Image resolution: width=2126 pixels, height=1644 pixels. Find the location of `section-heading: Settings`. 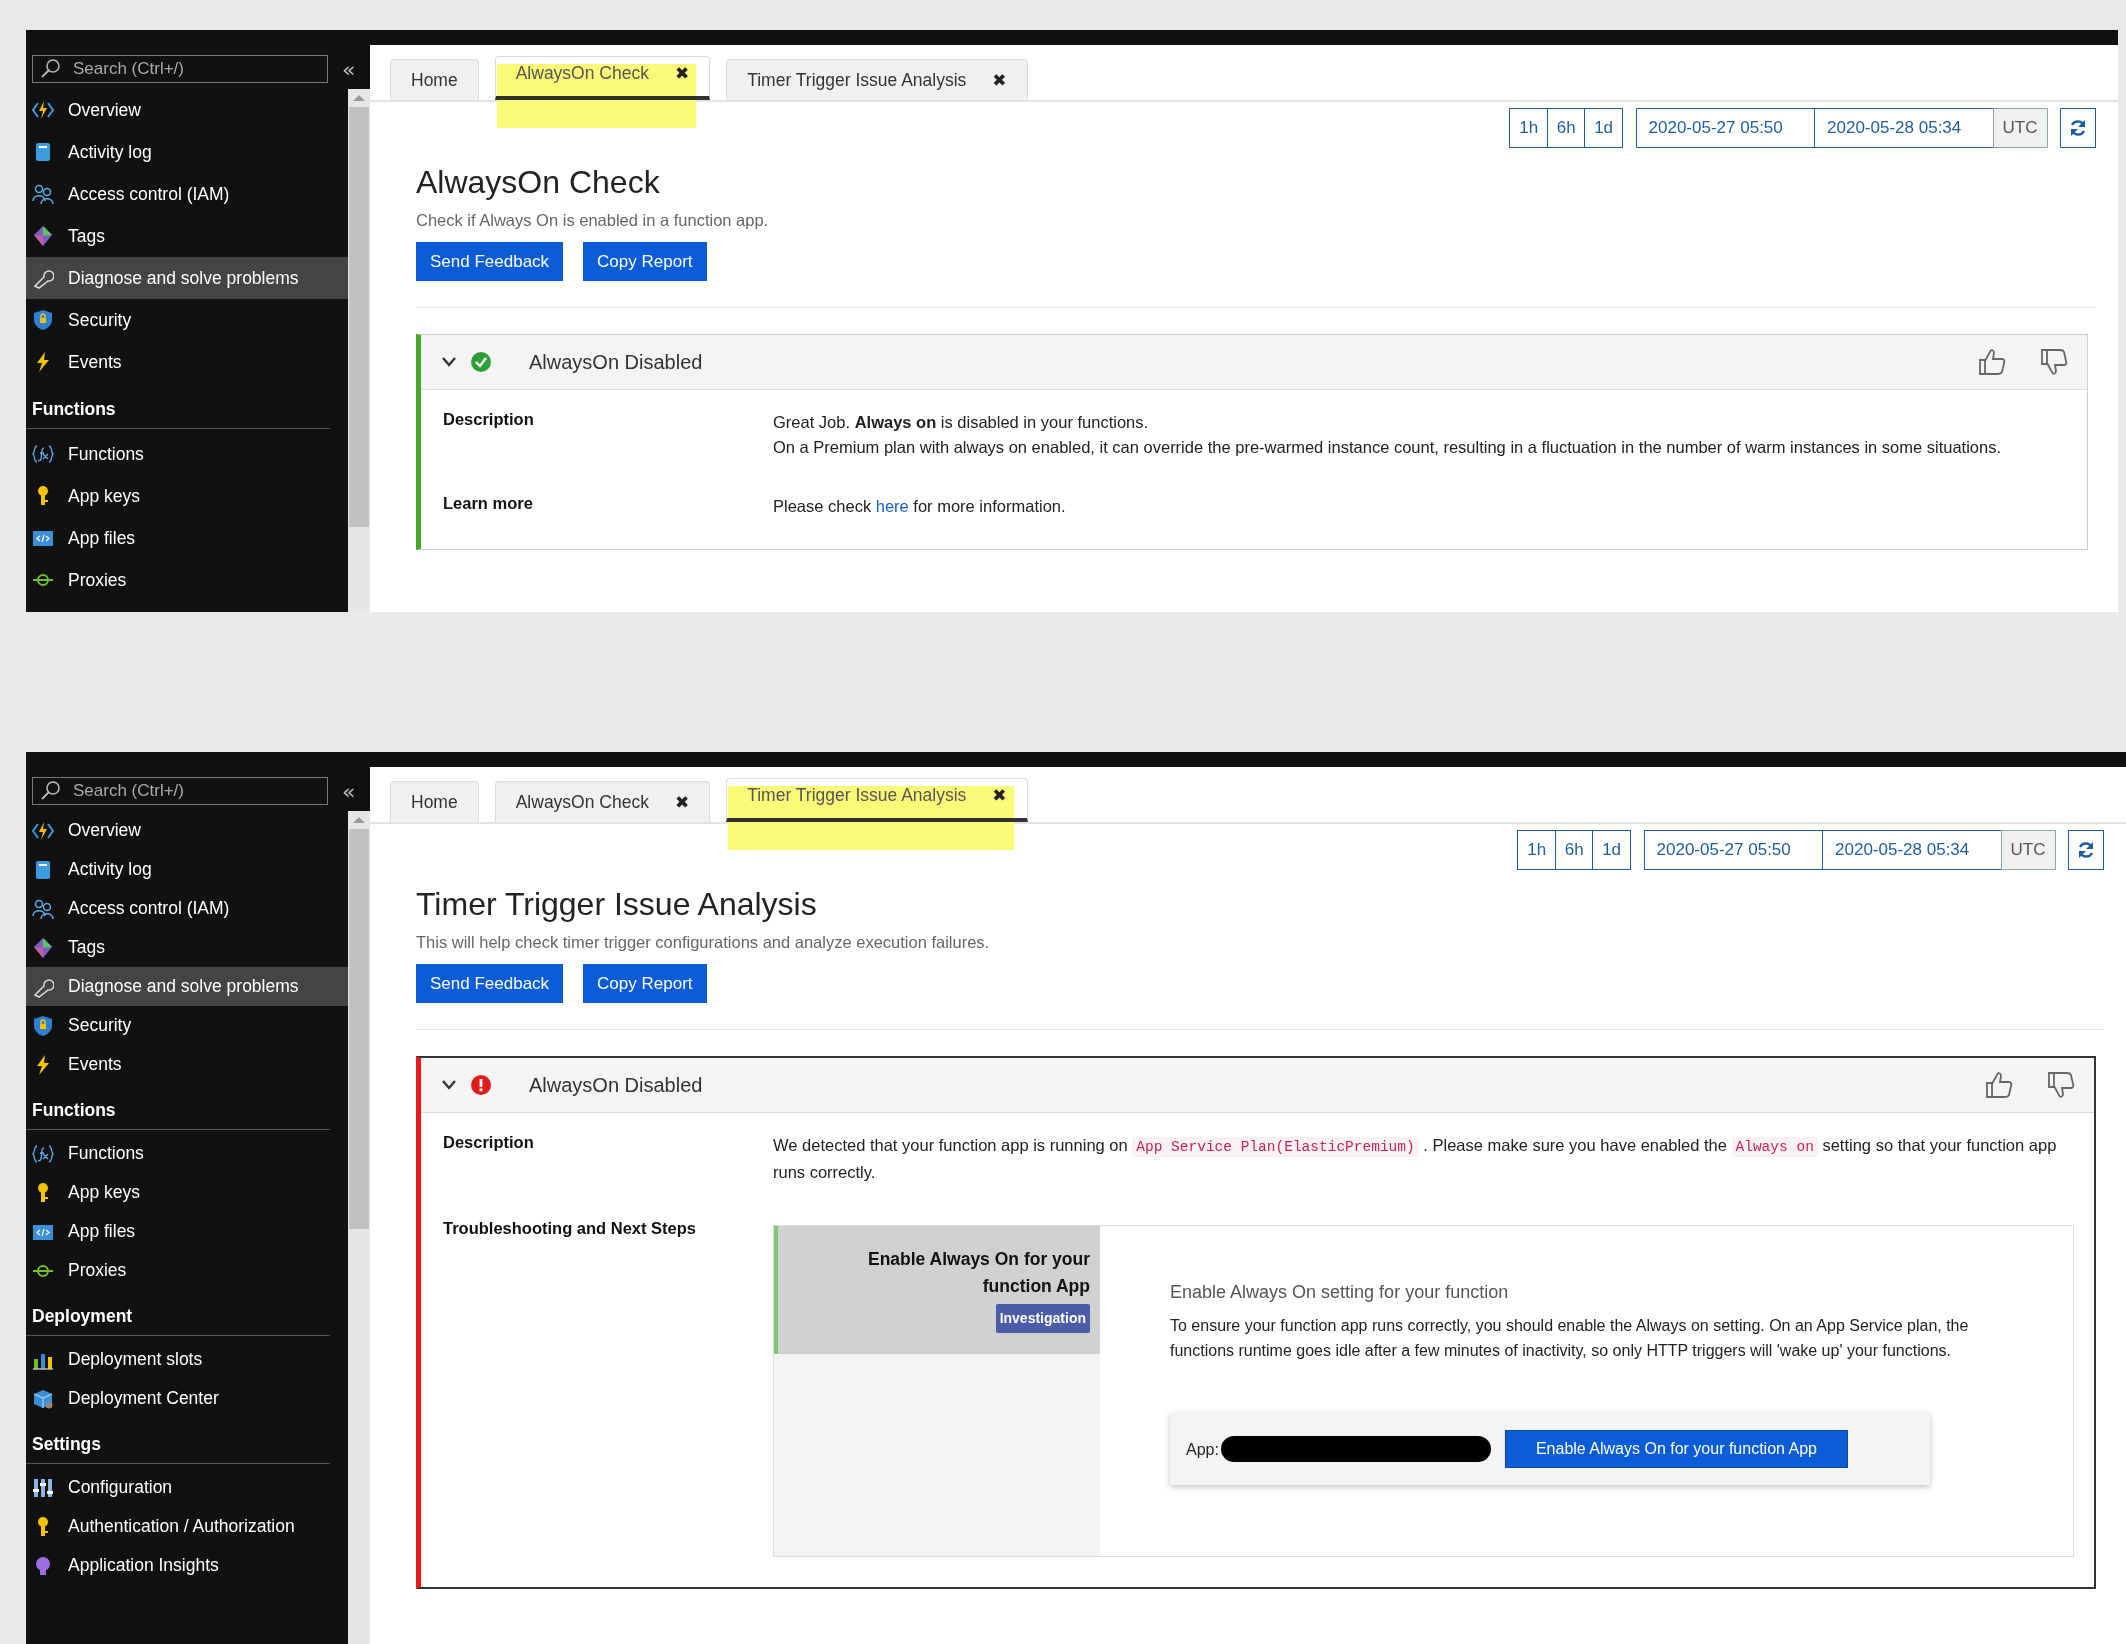

section-heading: Settings is located at coordinates (178, 1441).